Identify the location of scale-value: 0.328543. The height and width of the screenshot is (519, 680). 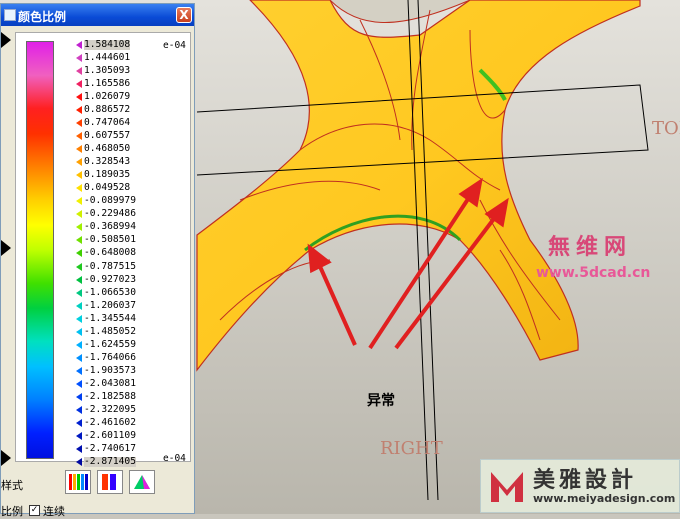
(107, 162).